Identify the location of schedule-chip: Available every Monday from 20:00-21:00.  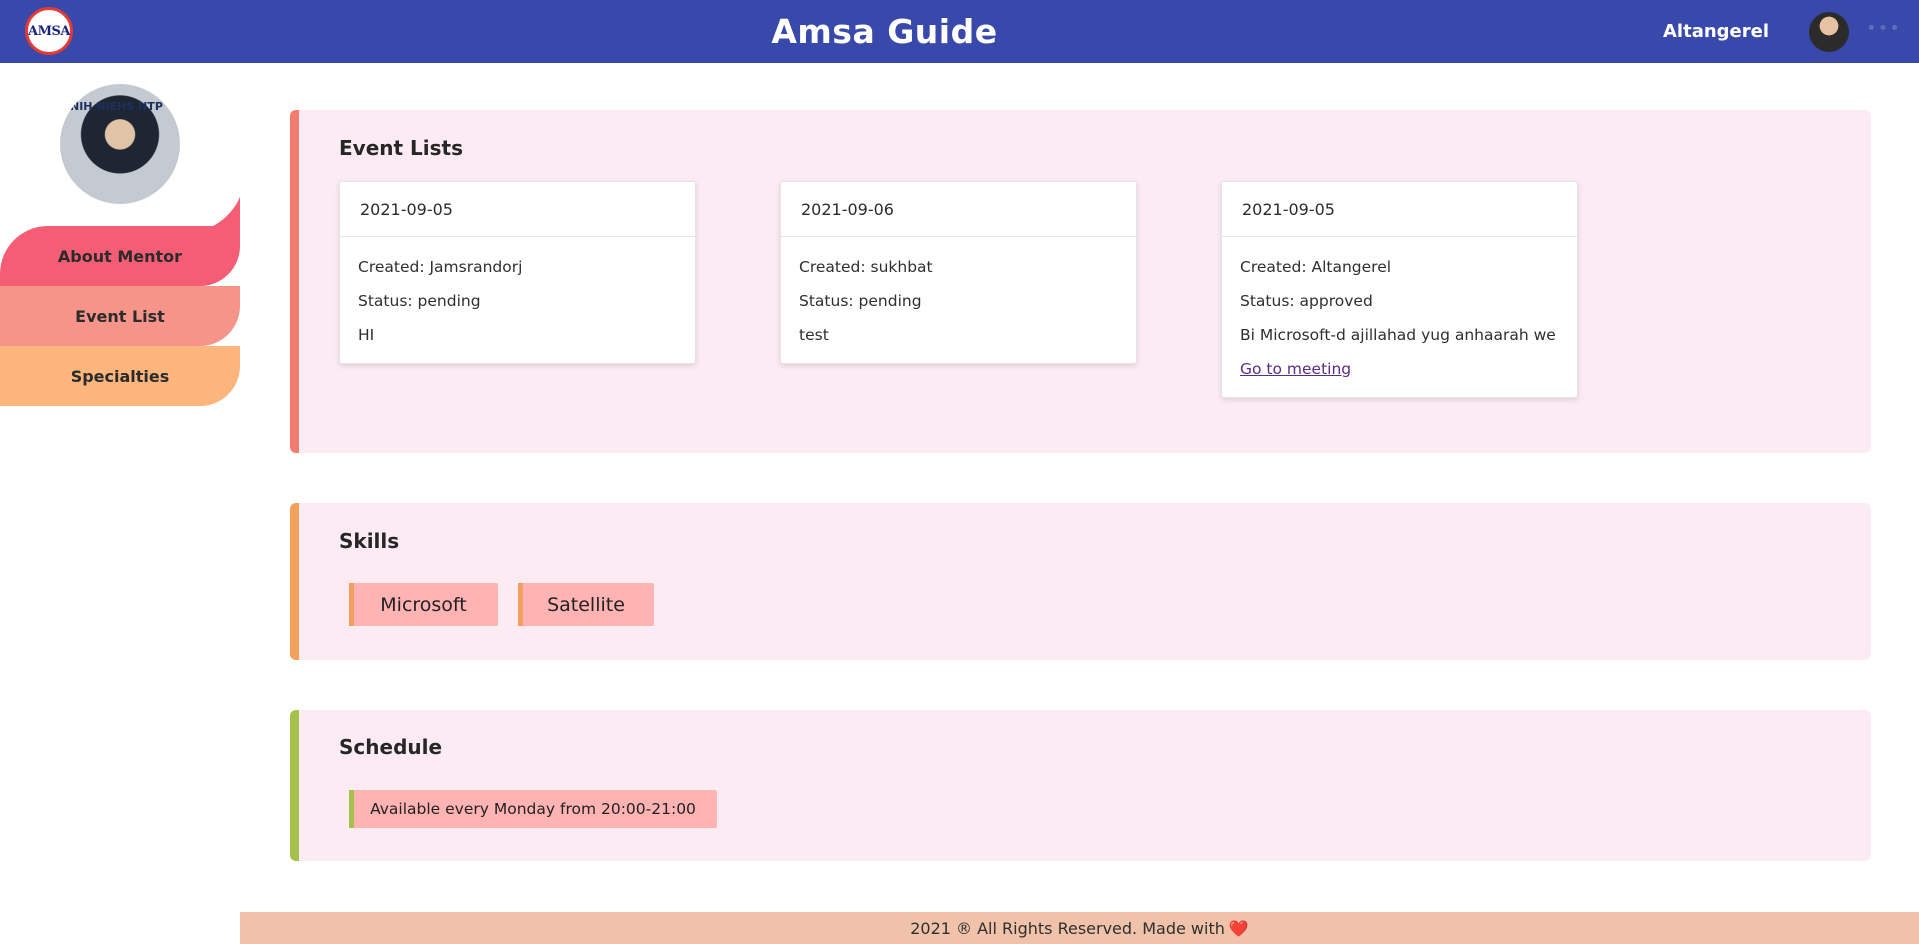
(533, 809).